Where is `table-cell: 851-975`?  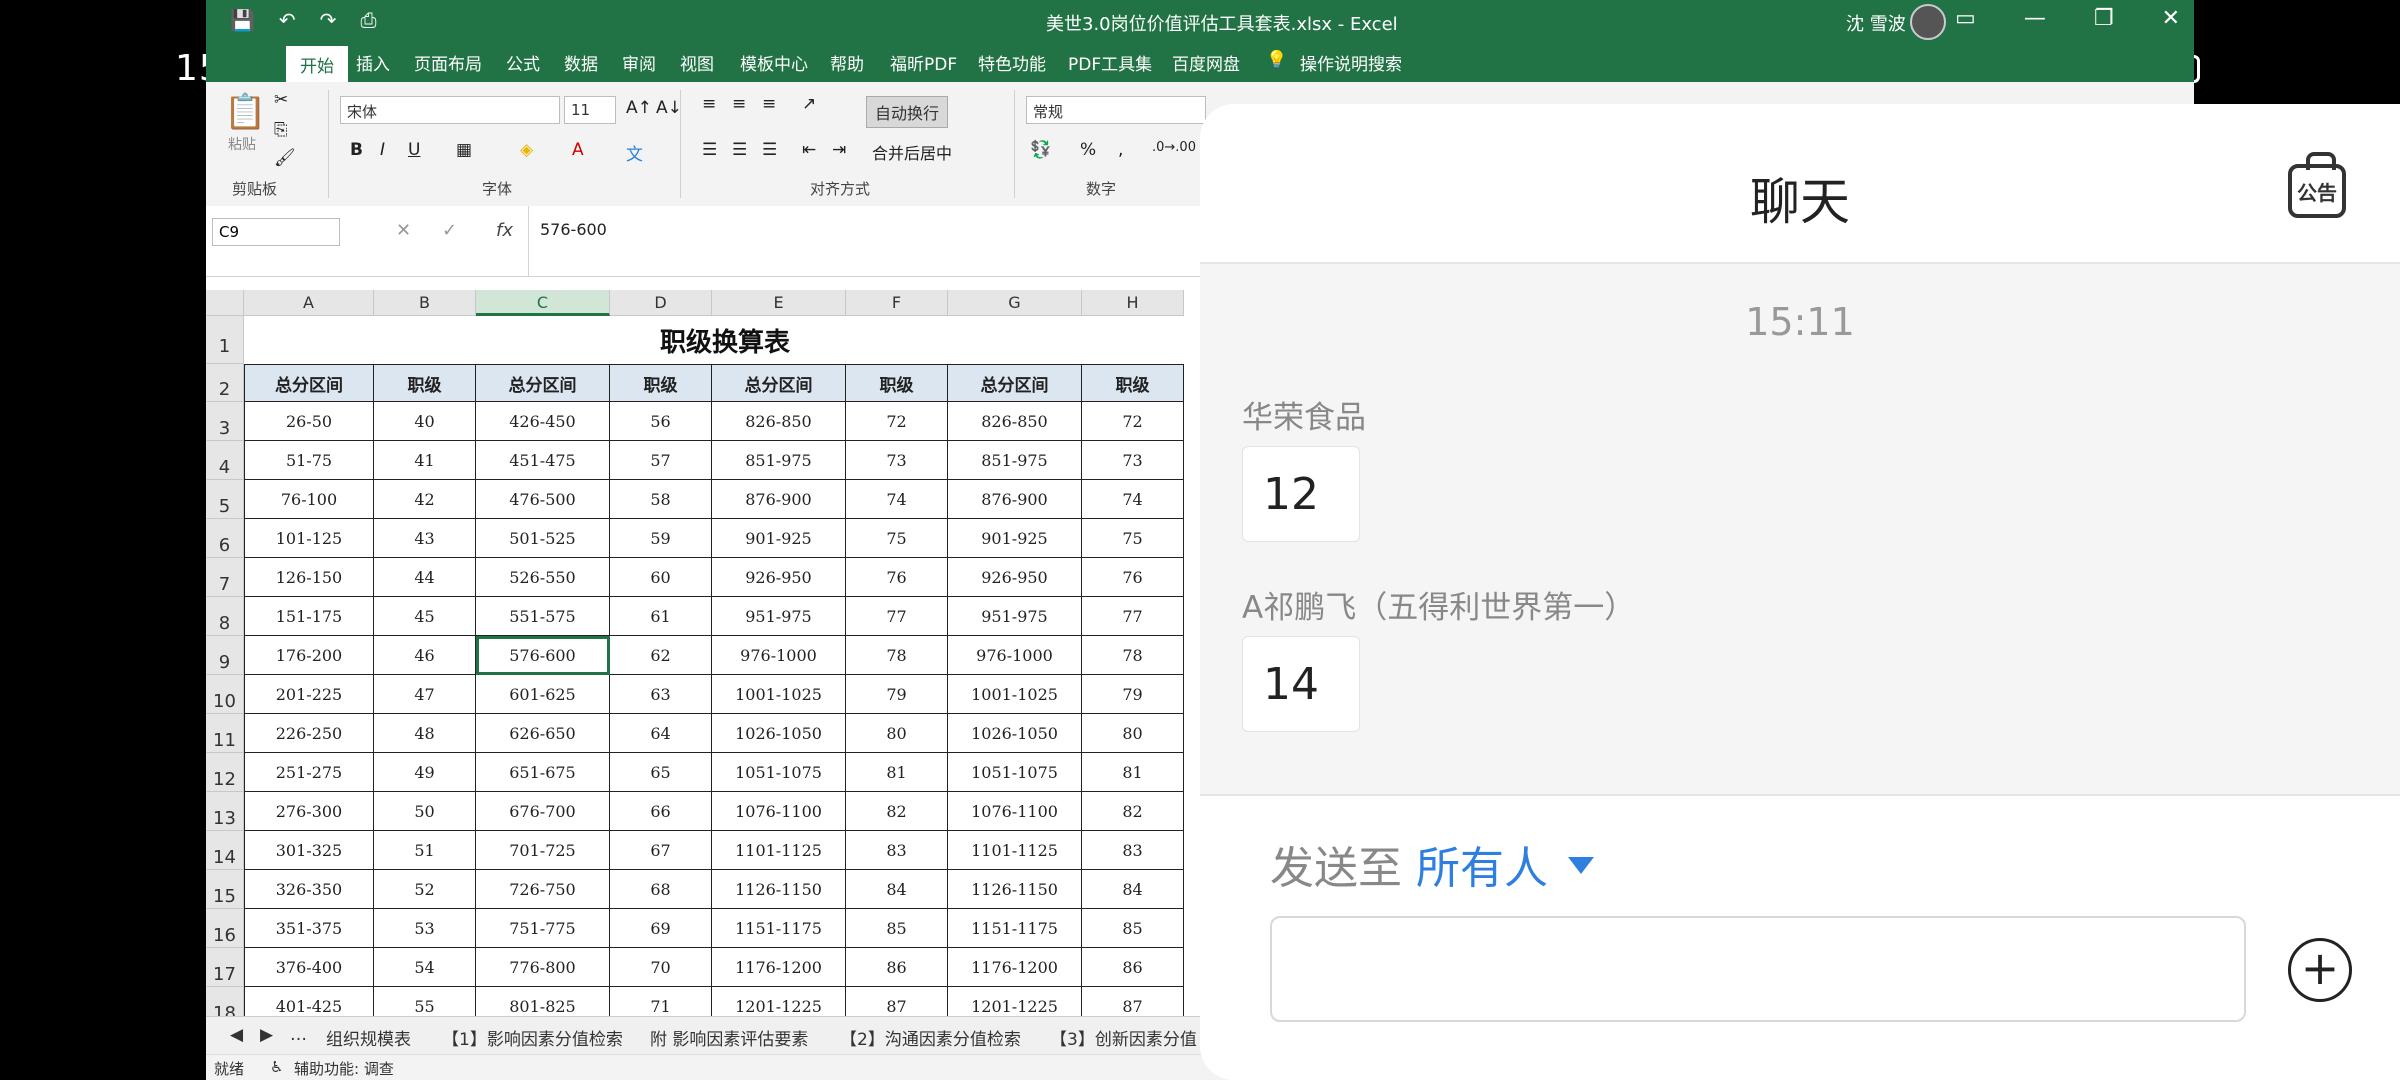 table-cell: 851-975 is located at coordinates (779, 460).